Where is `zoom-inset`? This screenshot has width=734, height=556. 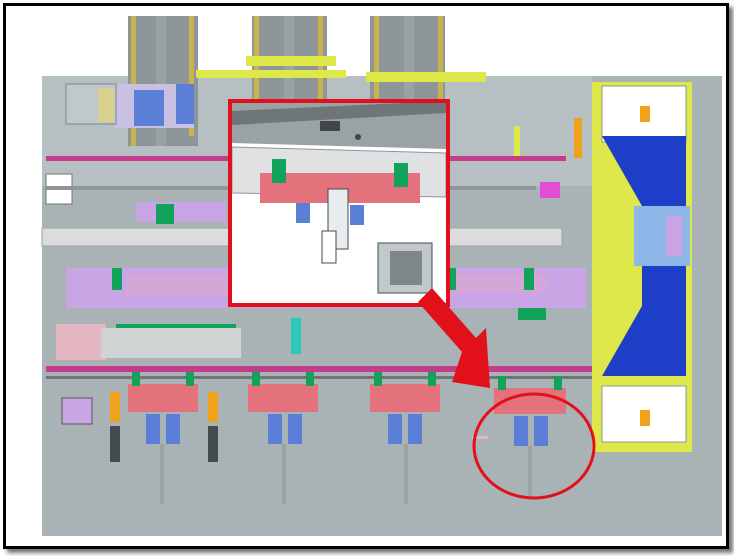 zoom-inset is located at coordinates (339, 203).